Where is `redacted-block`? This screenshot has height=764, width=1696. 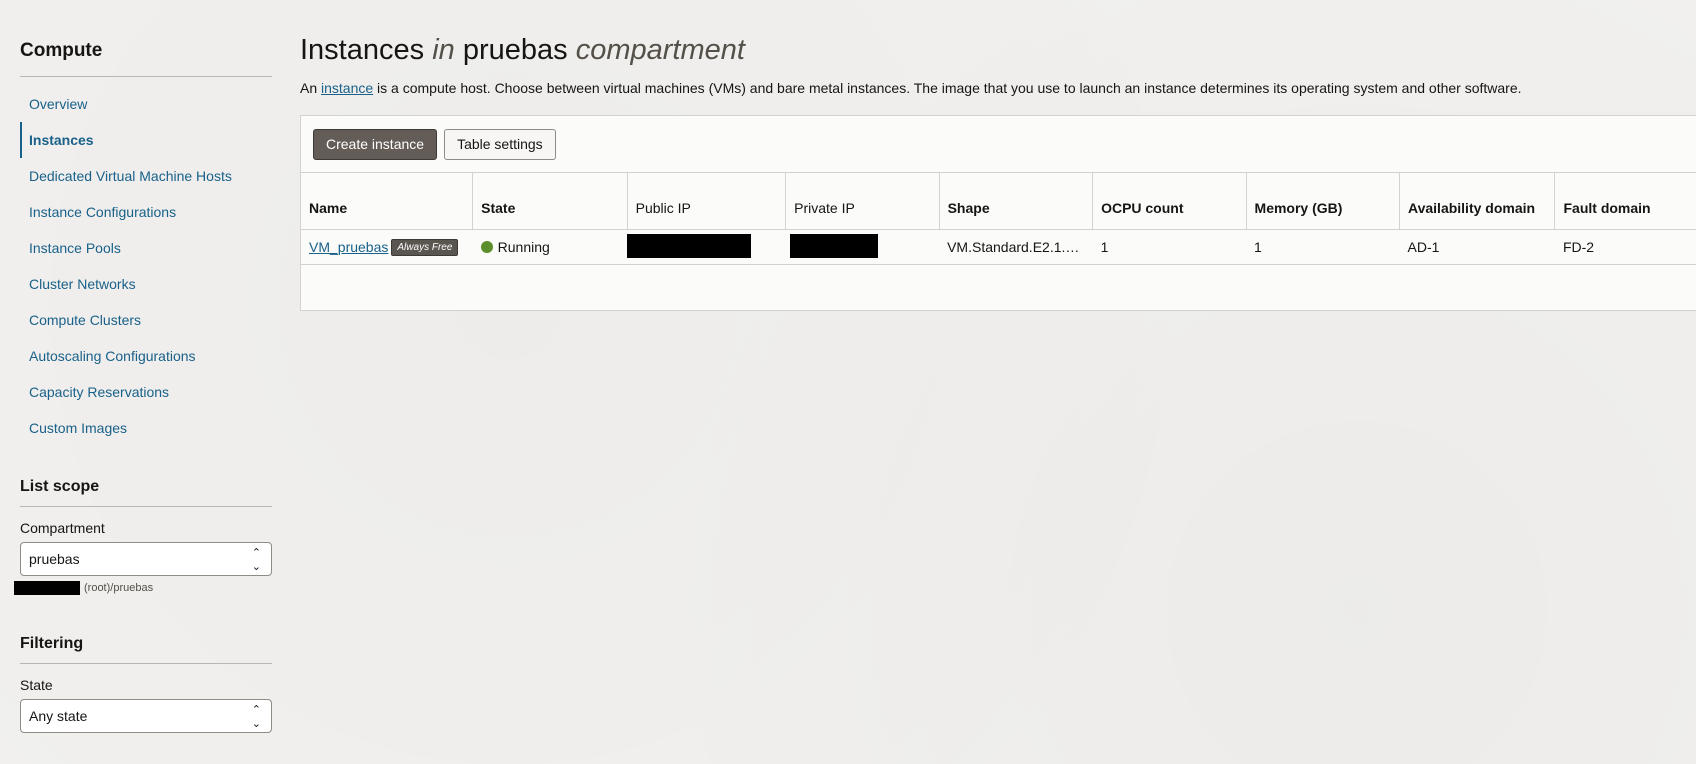 redacted-block is located at coordinates (47, 588).